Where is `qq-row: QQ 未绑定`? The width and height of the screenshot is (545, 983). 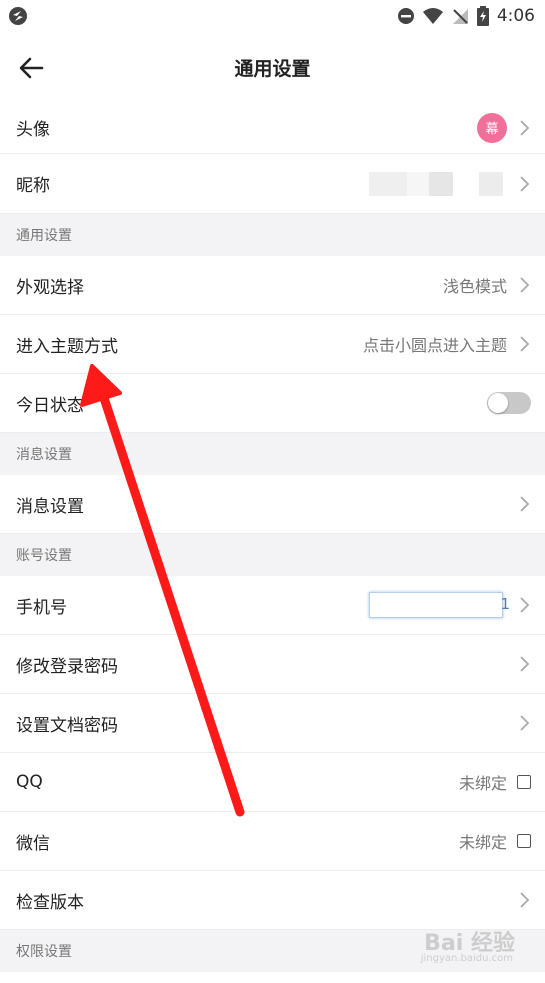
qq-row: QQ 未绑定 is located at coordinates (272, 782).